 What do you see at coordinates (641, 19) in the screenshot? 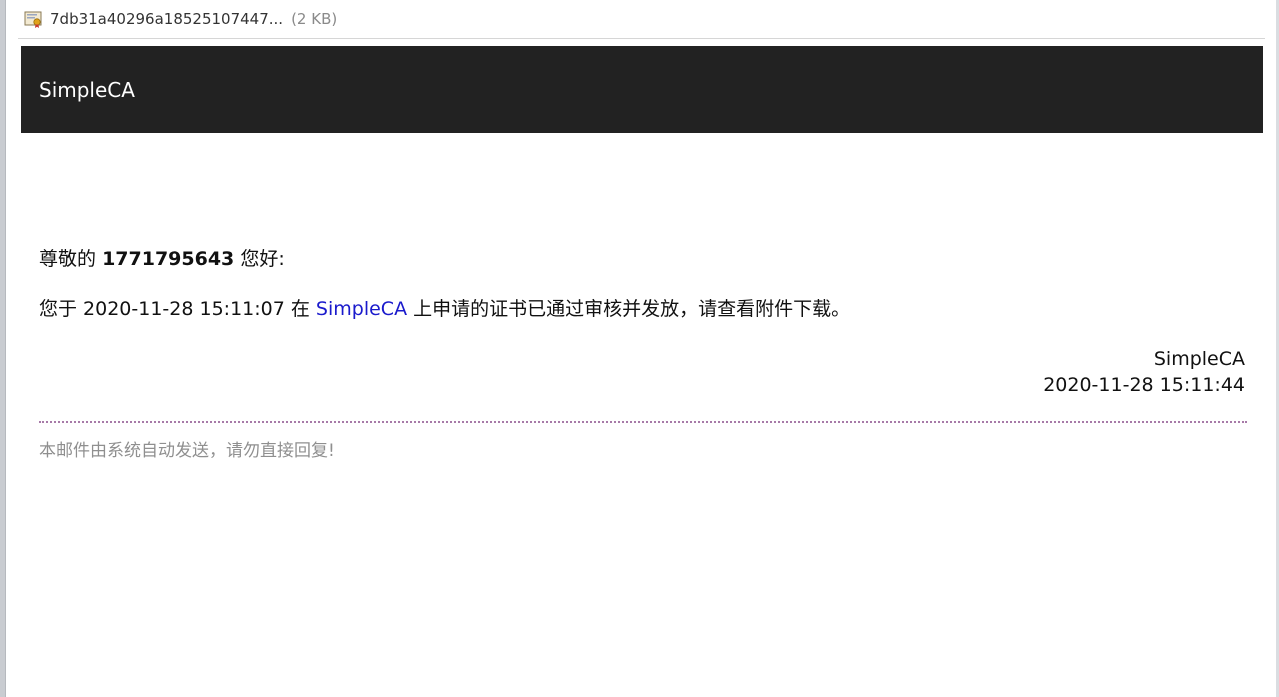
I see `attachment-bar: 7db31a40296a18525107447... (2 KB)` at bounding box center [641, 19].